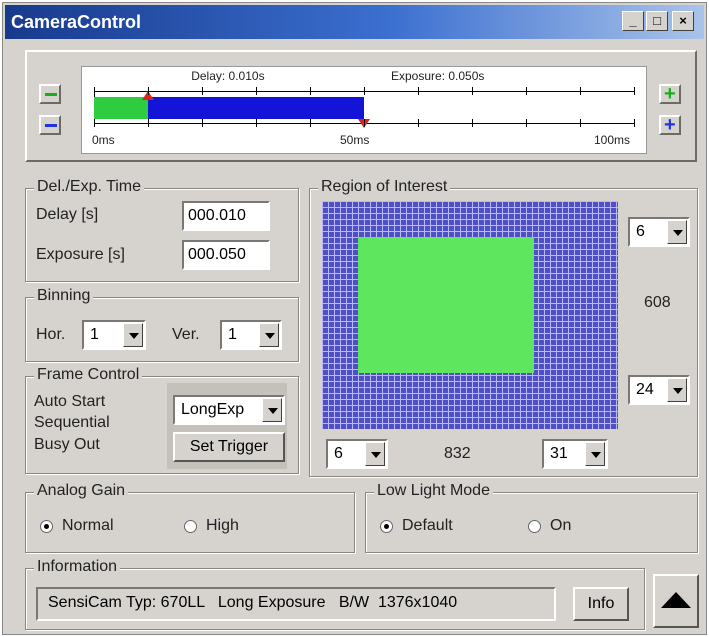  What do you see at coordinates (222, 525) in the screenshot?
I see `high-label: High` at bounding box center [222, 525].